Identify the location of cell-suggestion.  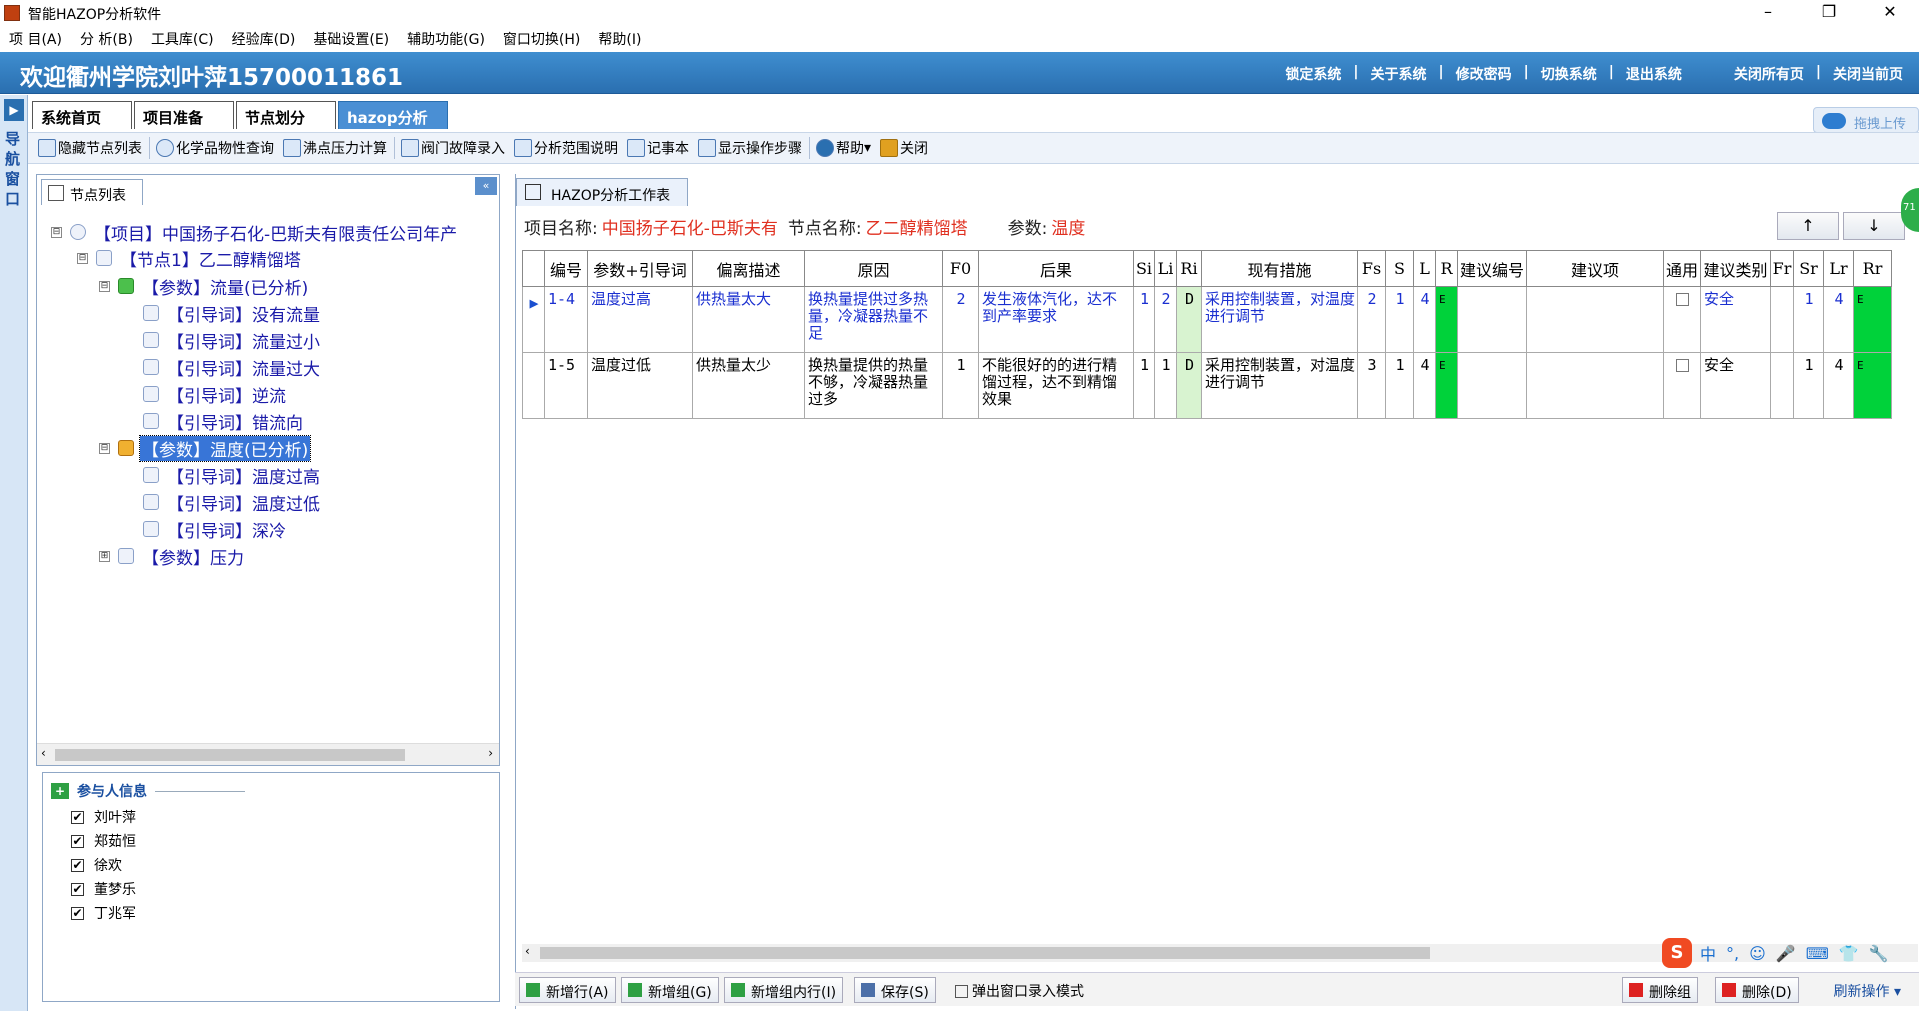
(1595, 319).